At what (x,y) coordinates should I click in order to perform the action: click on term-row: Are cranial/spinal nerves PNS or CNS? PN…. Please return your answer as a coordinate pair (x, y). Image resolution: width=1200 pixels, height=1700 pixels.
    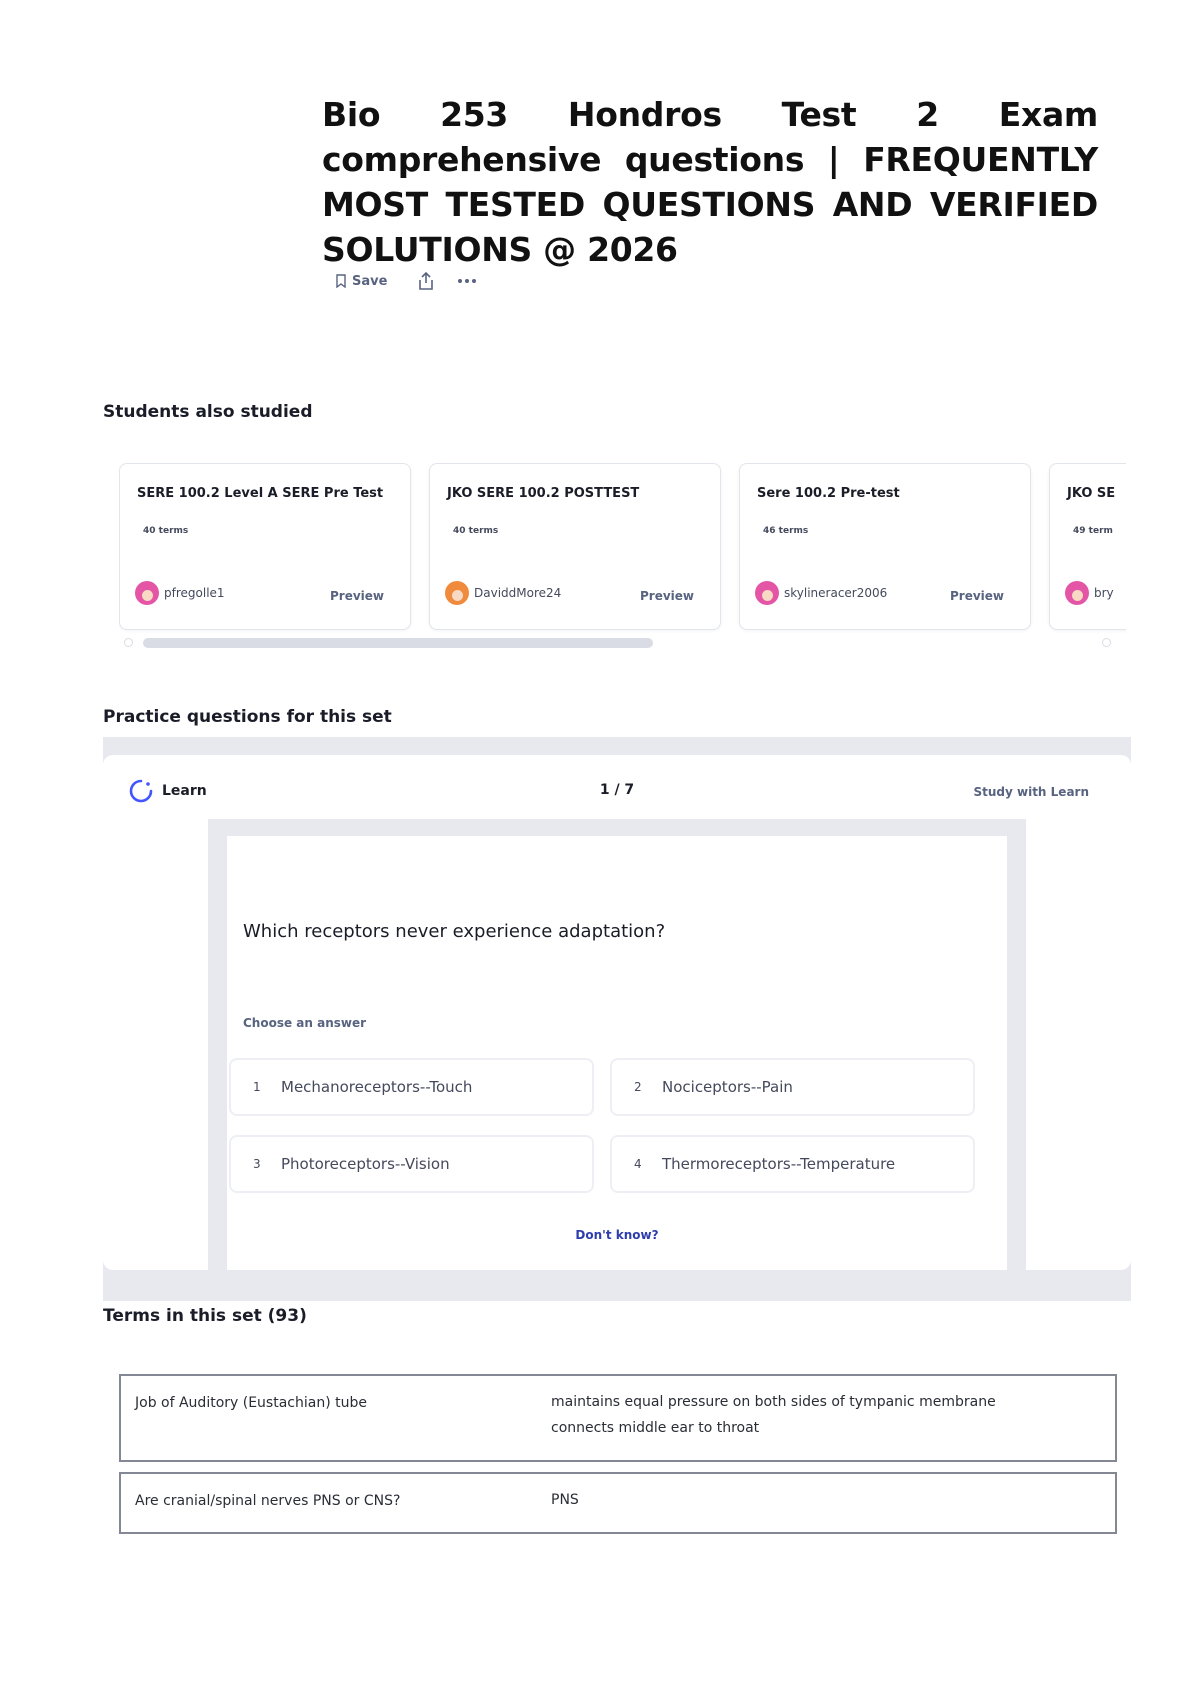
    Looking at the image, I should click on (618, 1503).